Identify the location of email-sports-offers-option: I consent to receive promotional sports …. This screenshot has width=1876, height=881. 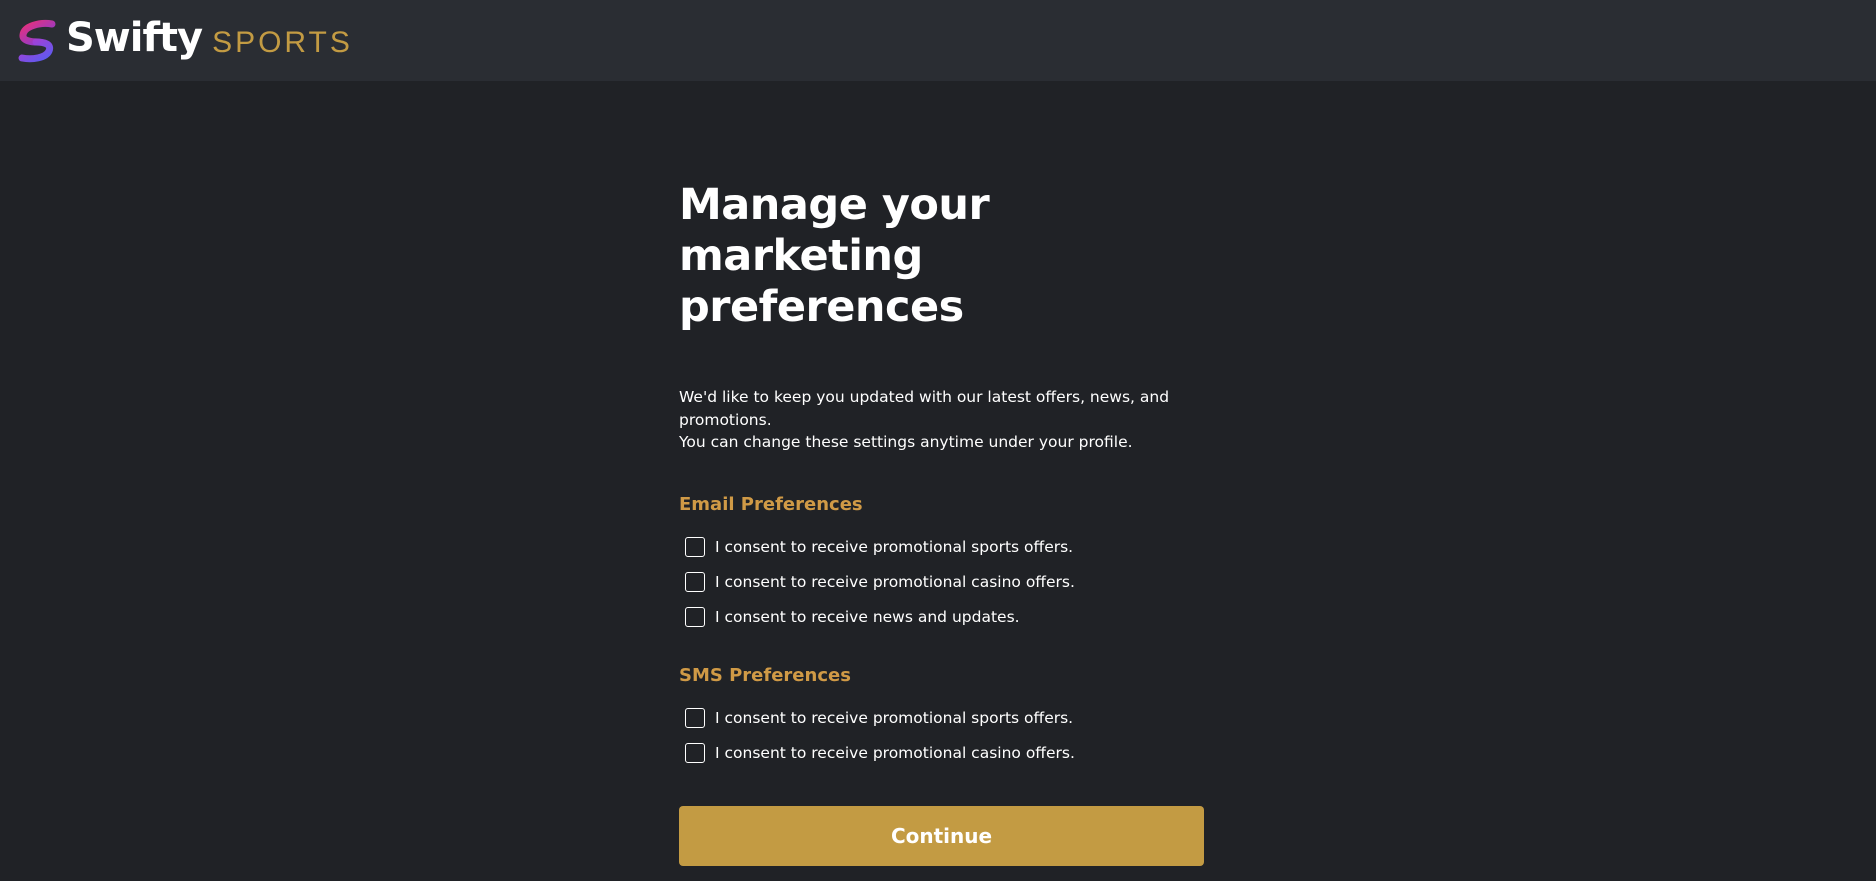
(944, 547).